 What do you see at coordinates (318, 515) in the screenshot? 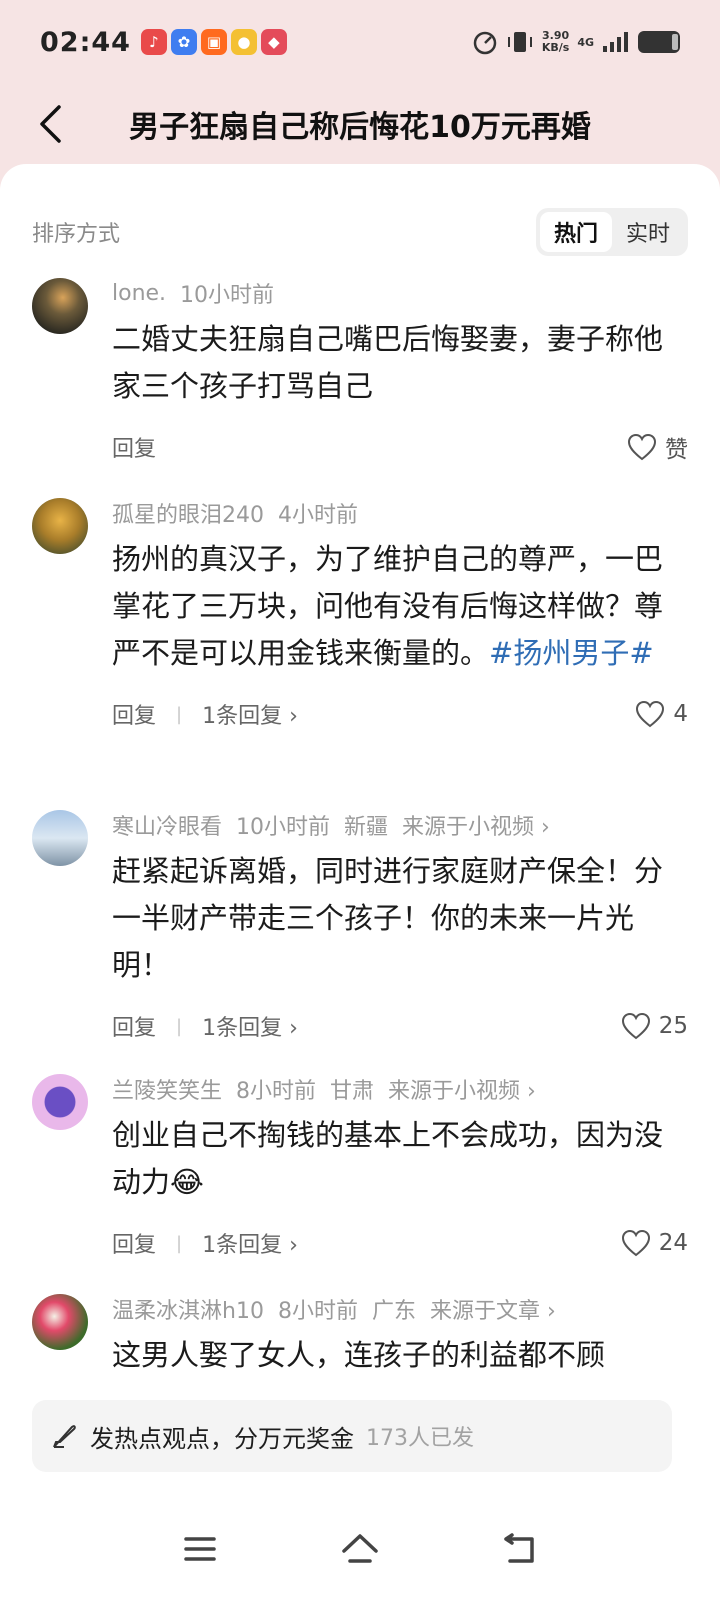
I see `comment-time: 4小时前` at bounding box center [318, 515].